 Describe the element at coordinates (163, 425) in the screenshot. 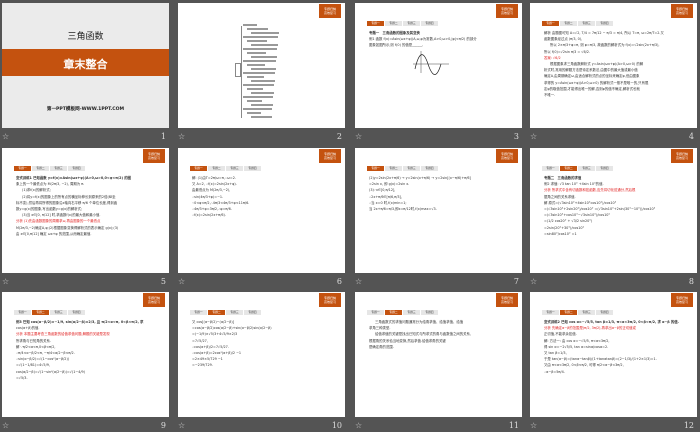

I see `slide-number: 9` at that location.